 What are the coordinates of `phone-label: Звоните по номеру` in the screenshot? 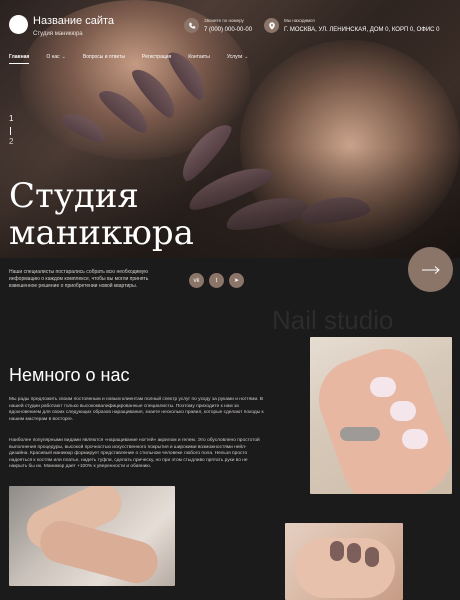 It's located at (224, 20).